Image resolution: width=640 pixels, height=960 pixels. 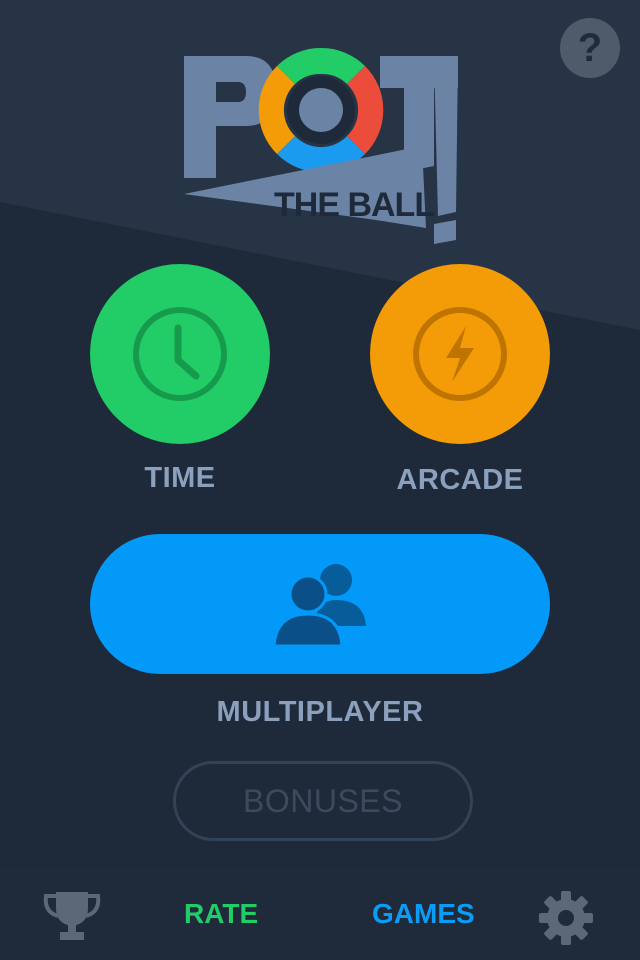 I want to click on games-button: GAMES, so click(x=423, y=914).